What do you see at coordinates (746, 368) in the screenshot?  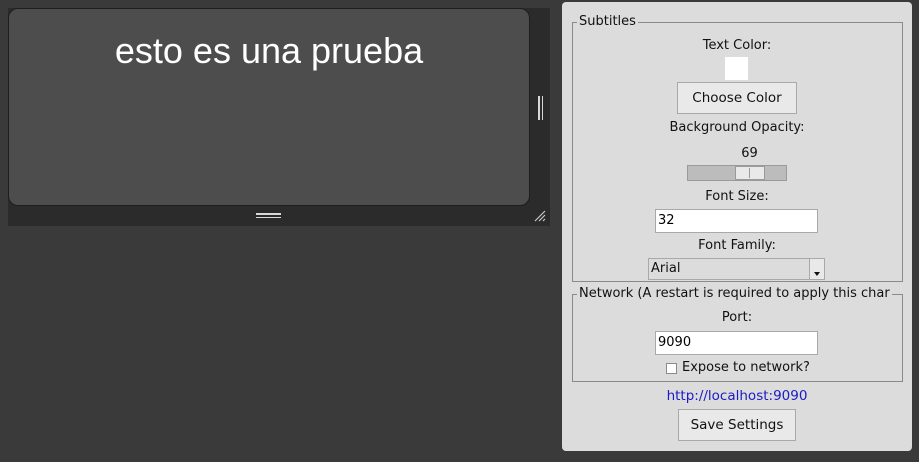 I see `expose-network-label: Expose to network?` at bounding box center [746, 368].